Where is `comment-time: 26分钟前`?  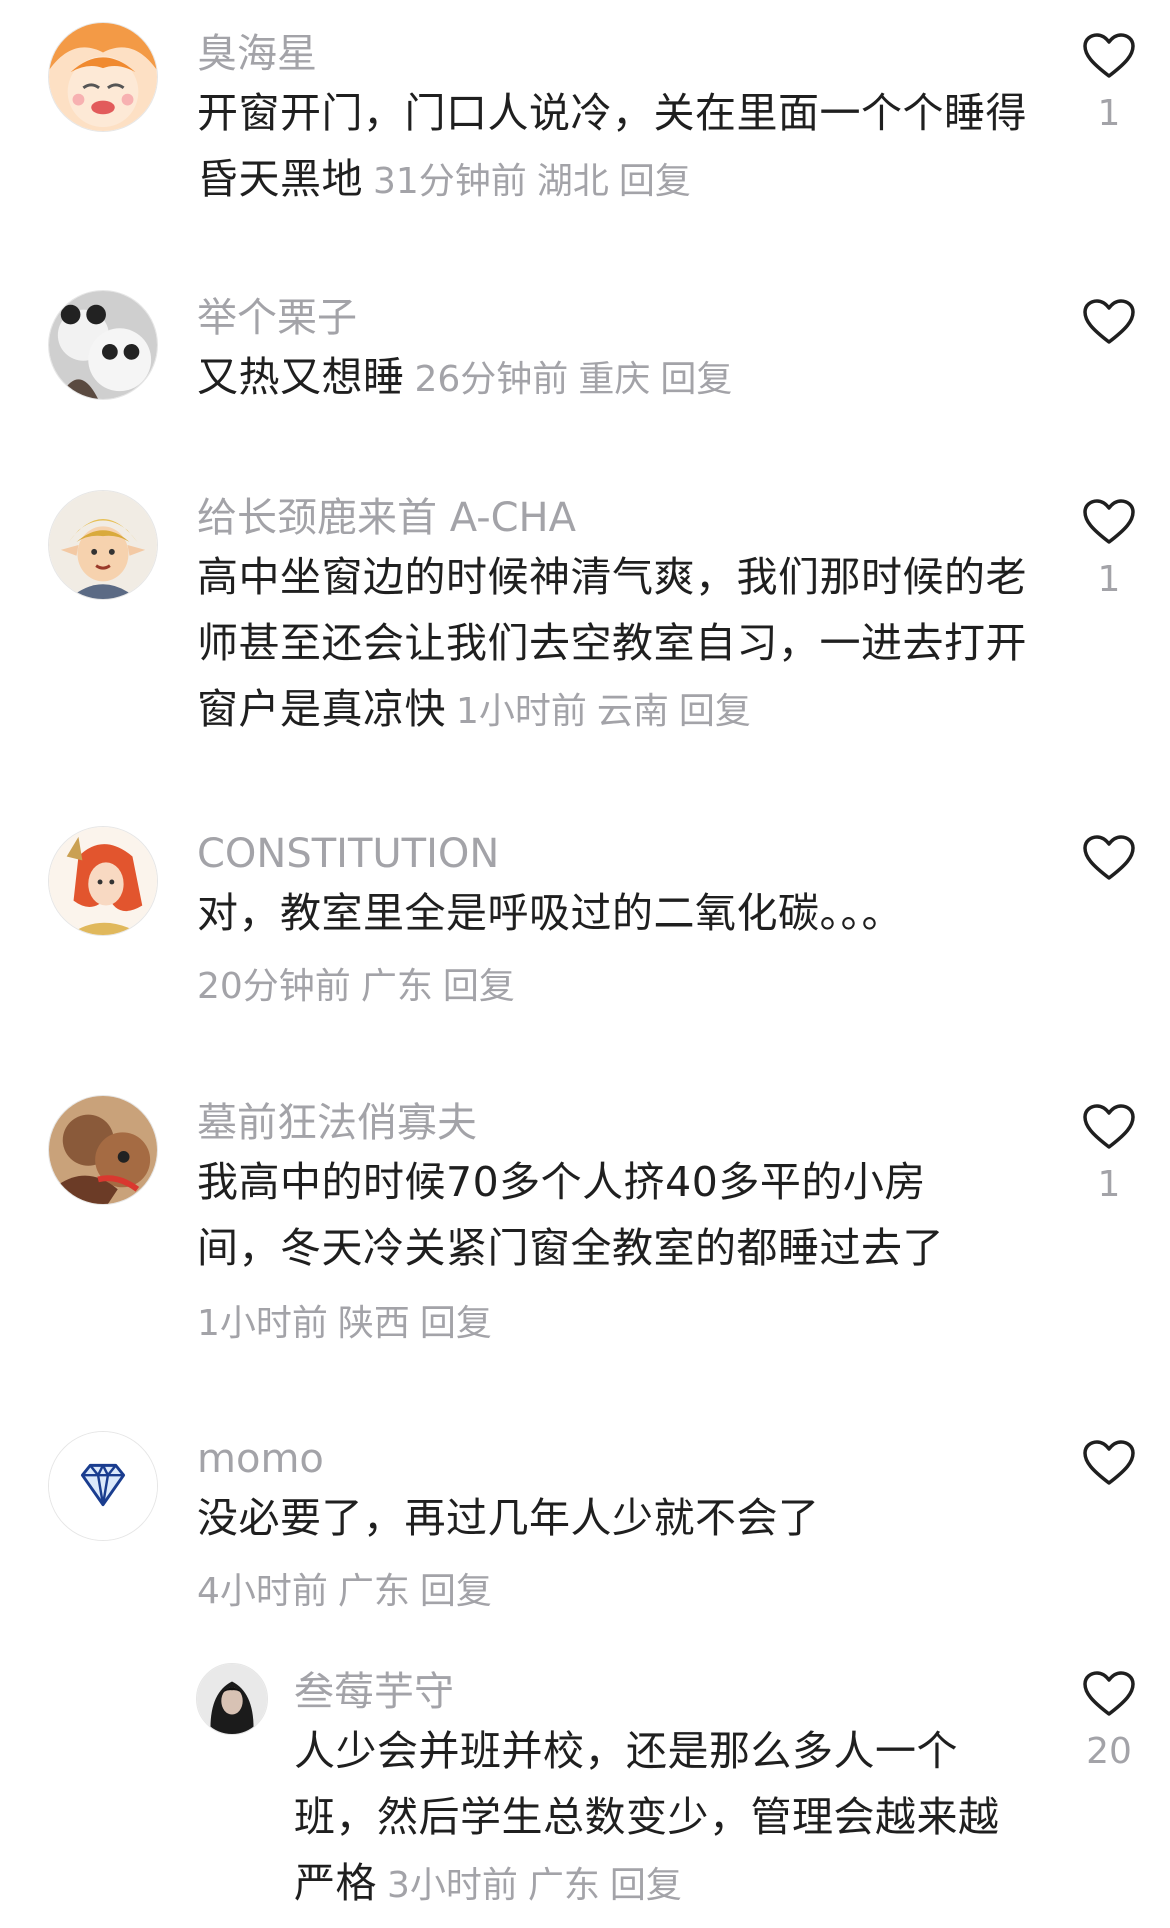 comment-time: 26分钟前 is located at coordinates (491, 379).